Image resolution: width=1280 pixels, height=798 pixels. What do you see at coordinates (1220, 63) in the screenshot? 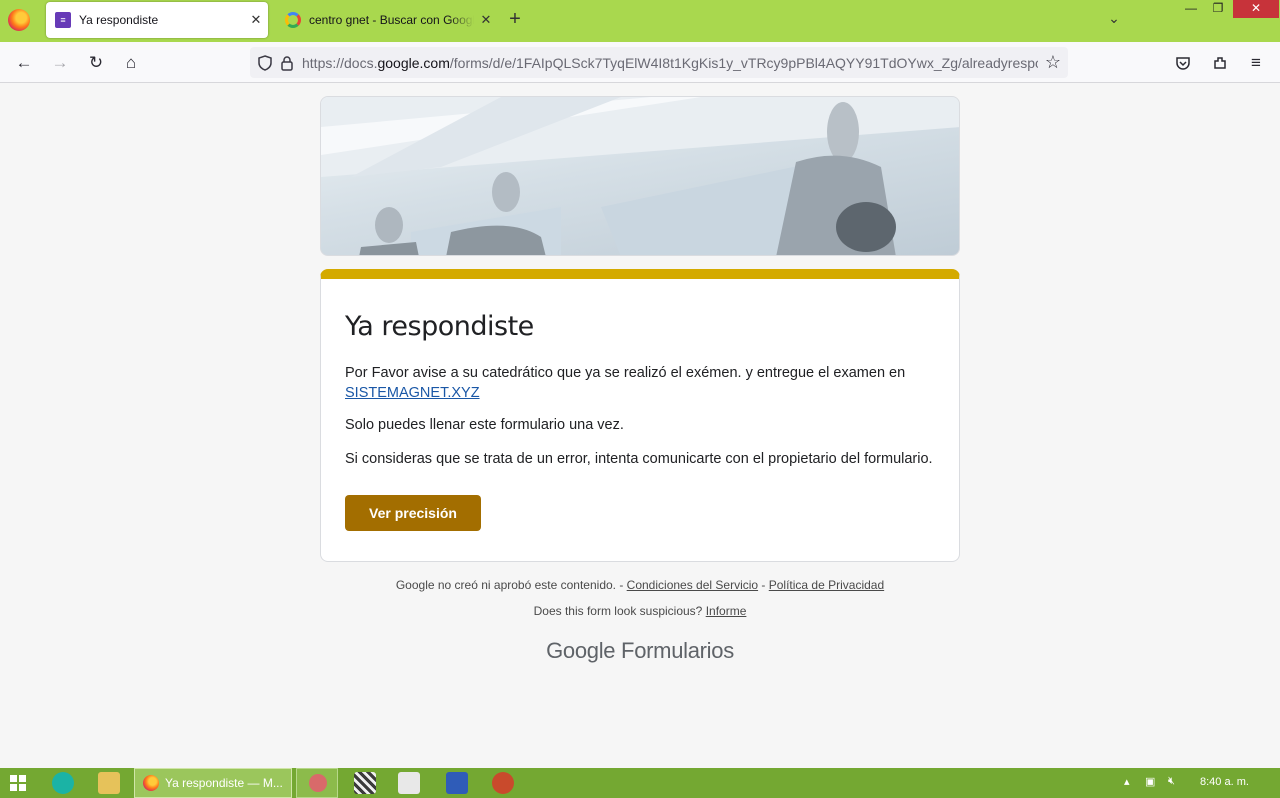
I see `extensions-icon` at bounding box center [1220, 63].